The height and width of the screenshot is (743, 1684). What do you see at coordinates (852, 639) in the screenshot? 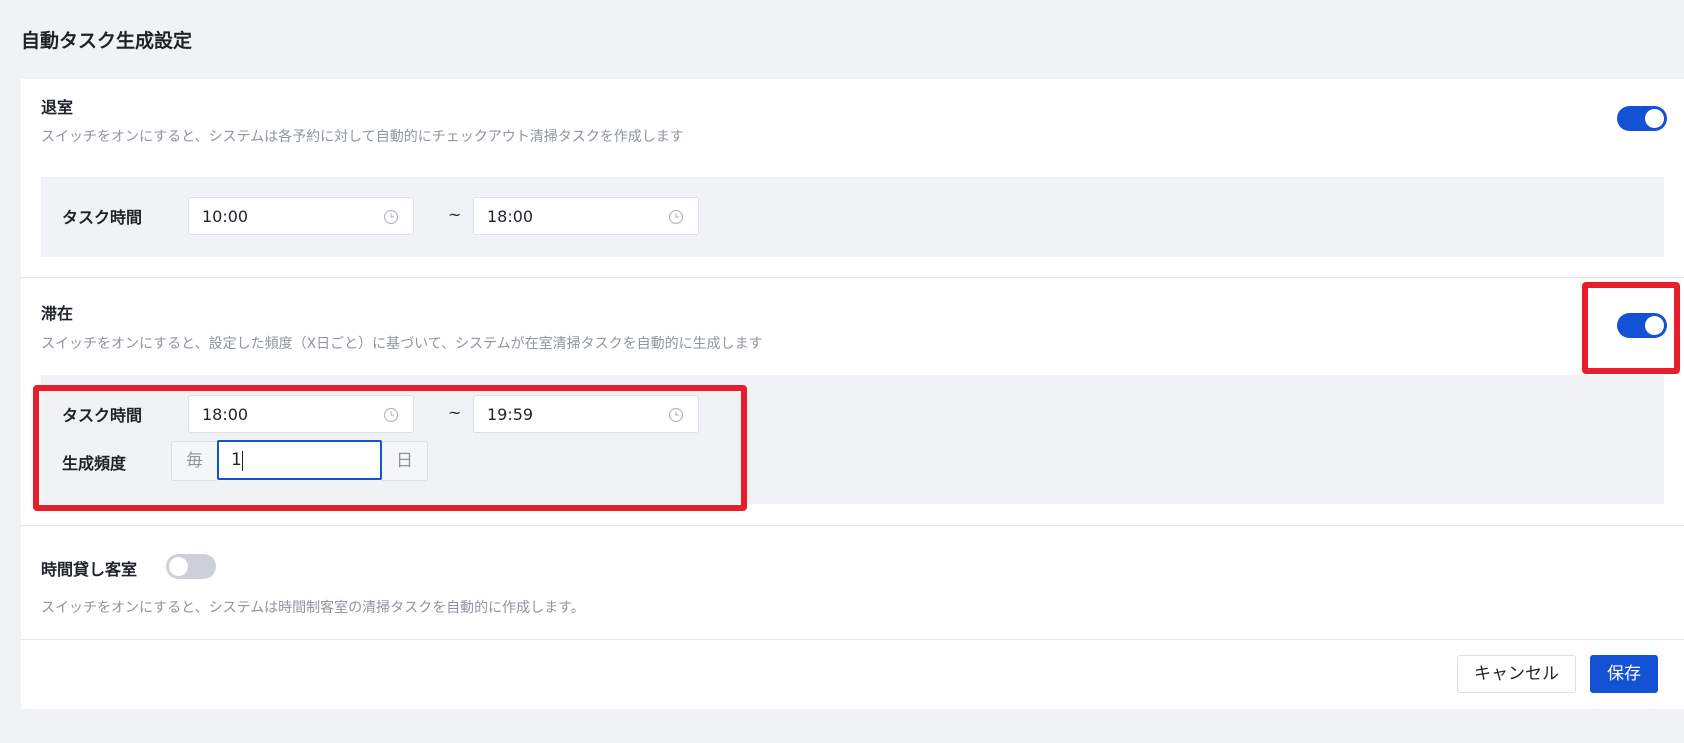
I see `divider` at bounding box center [852, 639].